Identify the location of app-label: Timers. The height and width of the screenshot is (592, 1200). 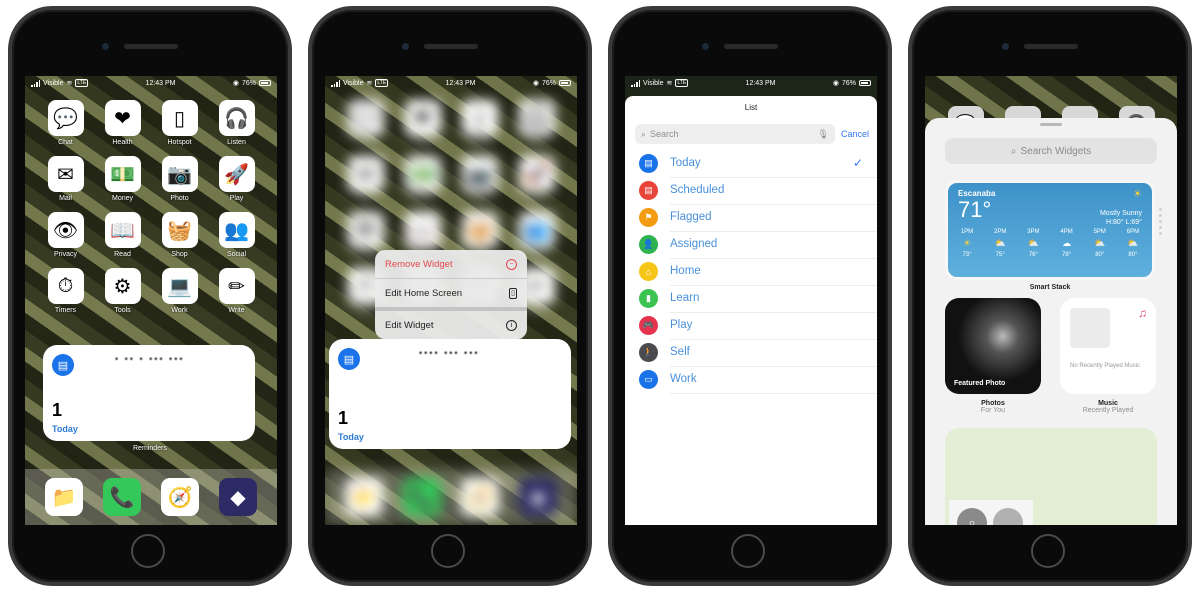
(365, 310).